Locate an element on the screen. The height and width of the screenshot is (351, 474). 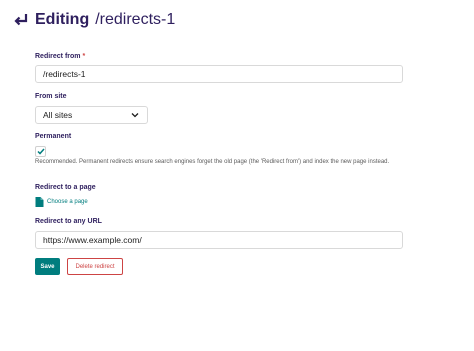
page-title-subject: /redirects-1 is located at coordinates (135, 19).